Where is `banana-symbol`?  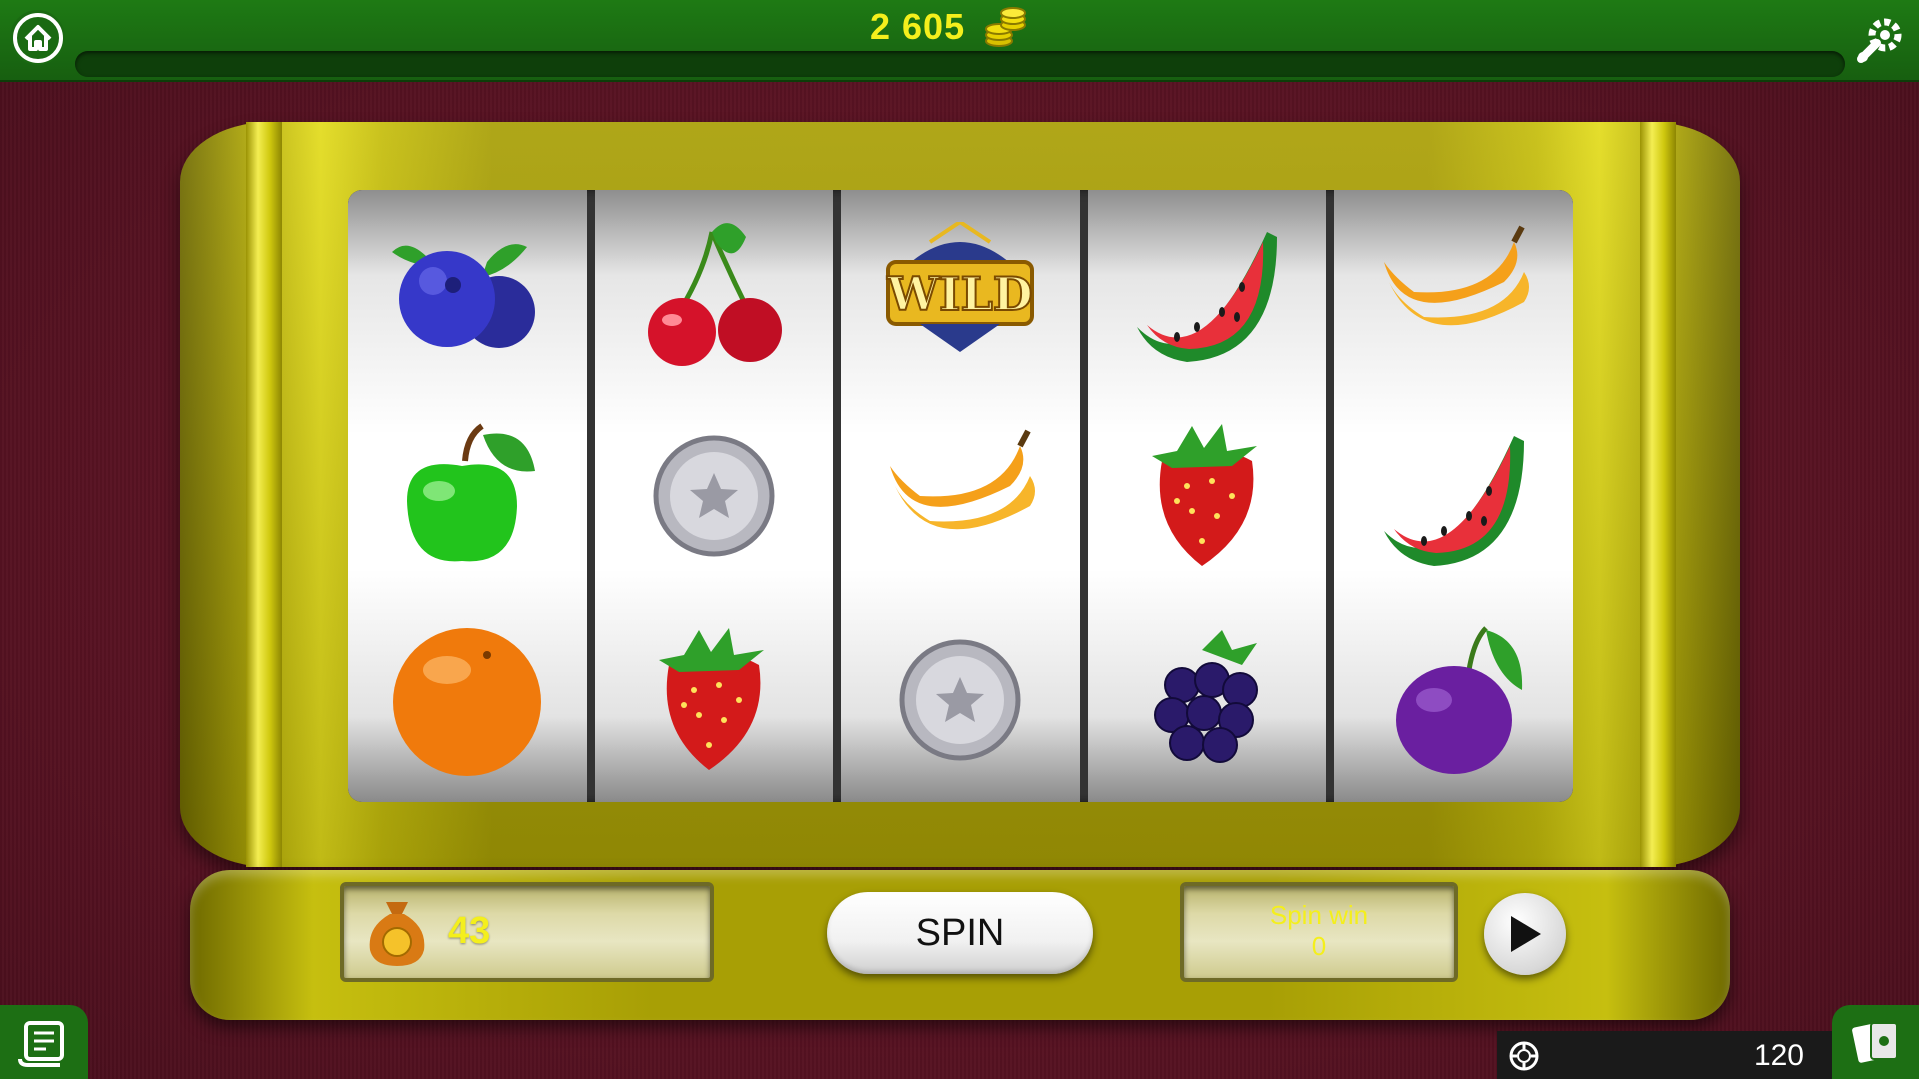
banana-symbol is located at coordinates (960, 496).